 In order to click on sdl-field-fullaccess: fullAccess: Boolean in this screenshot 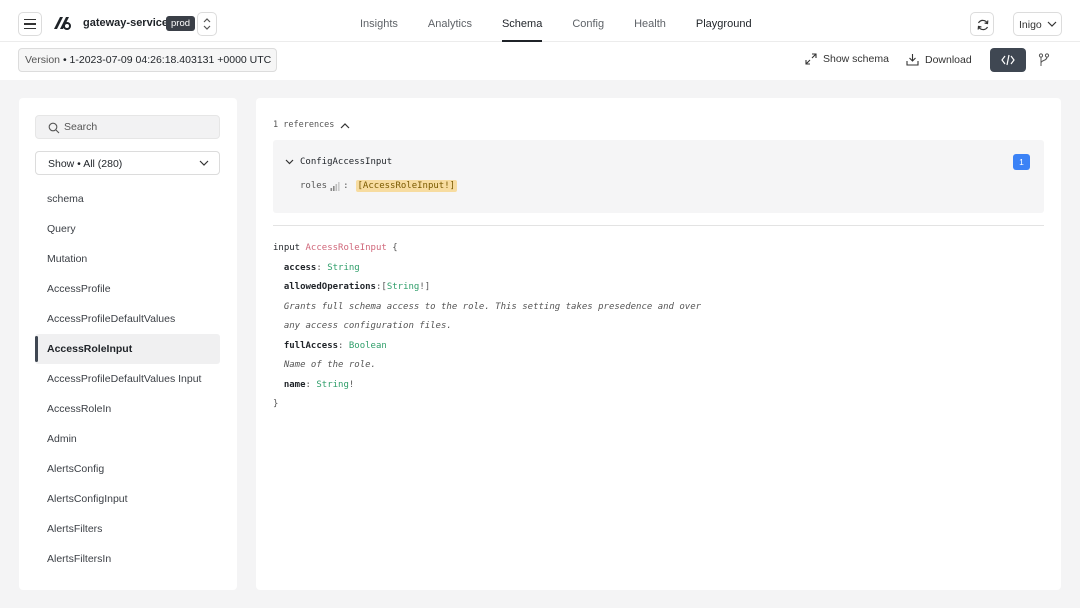, I will do `click(487, 347)`.